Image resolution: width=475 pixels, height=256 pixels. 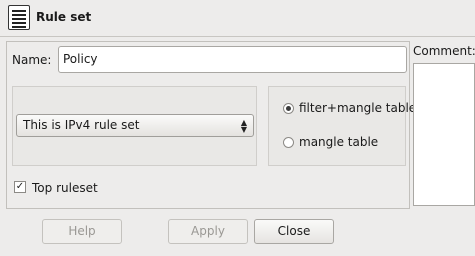 What do you see at coordinates (64, 17) in the screenshot?
I see `dialog-title: Rule set` at bounding box center [64, 17].